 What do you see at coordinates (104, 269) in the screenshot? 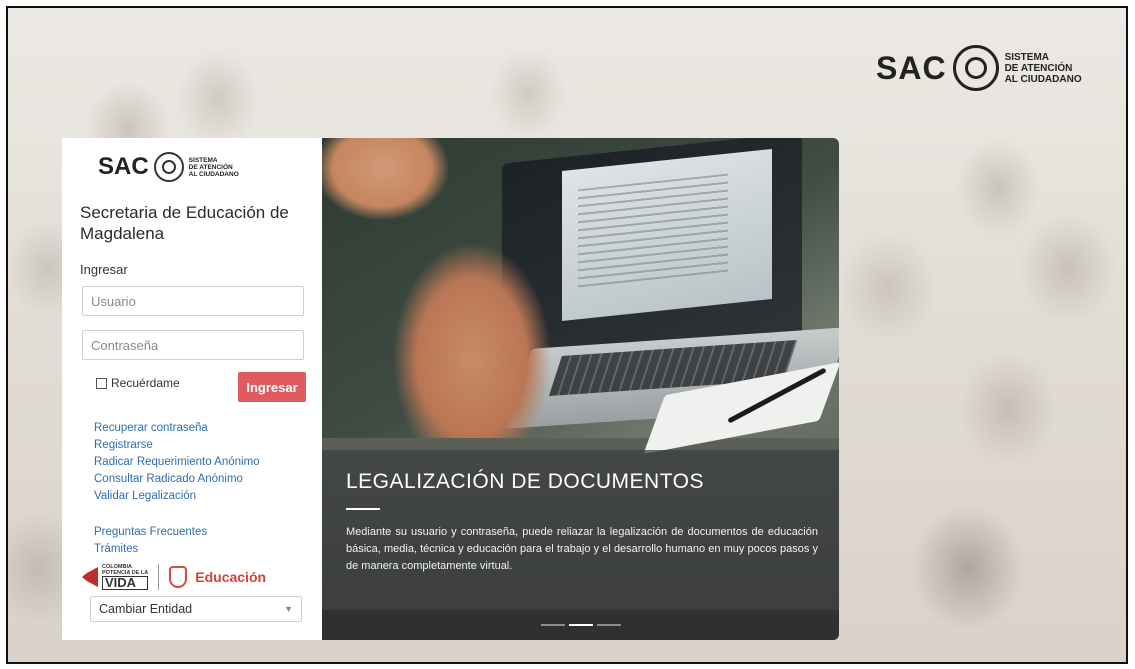
I see `login-section-label: Ingresar` at bounding box center [104, 269].